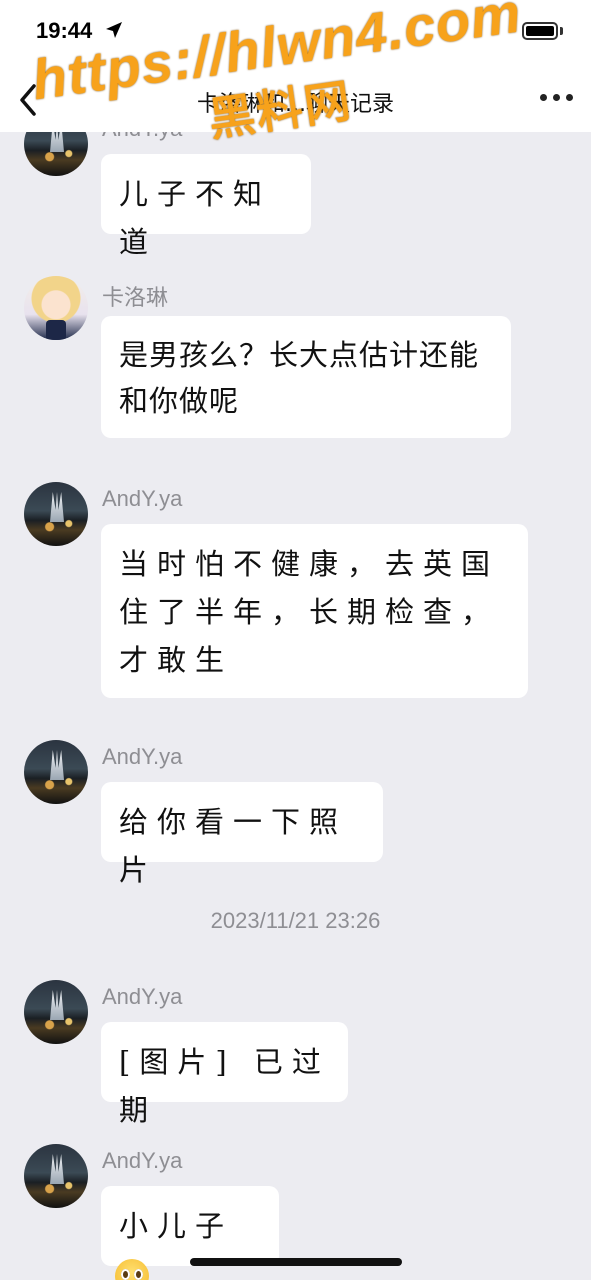 This screenshot has width=591, height=1280. I want to click on message-bubble: 儿子不知道, so click(206, 206).